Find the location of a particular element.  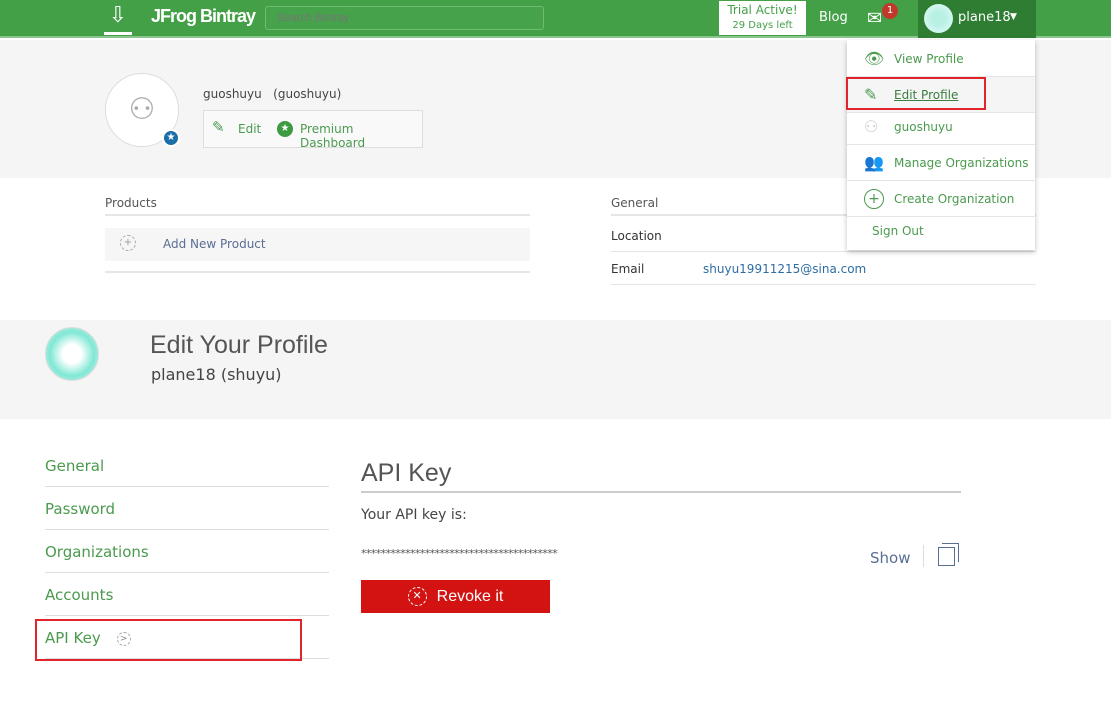

show-button: Show is located at coordinates (890, 558).